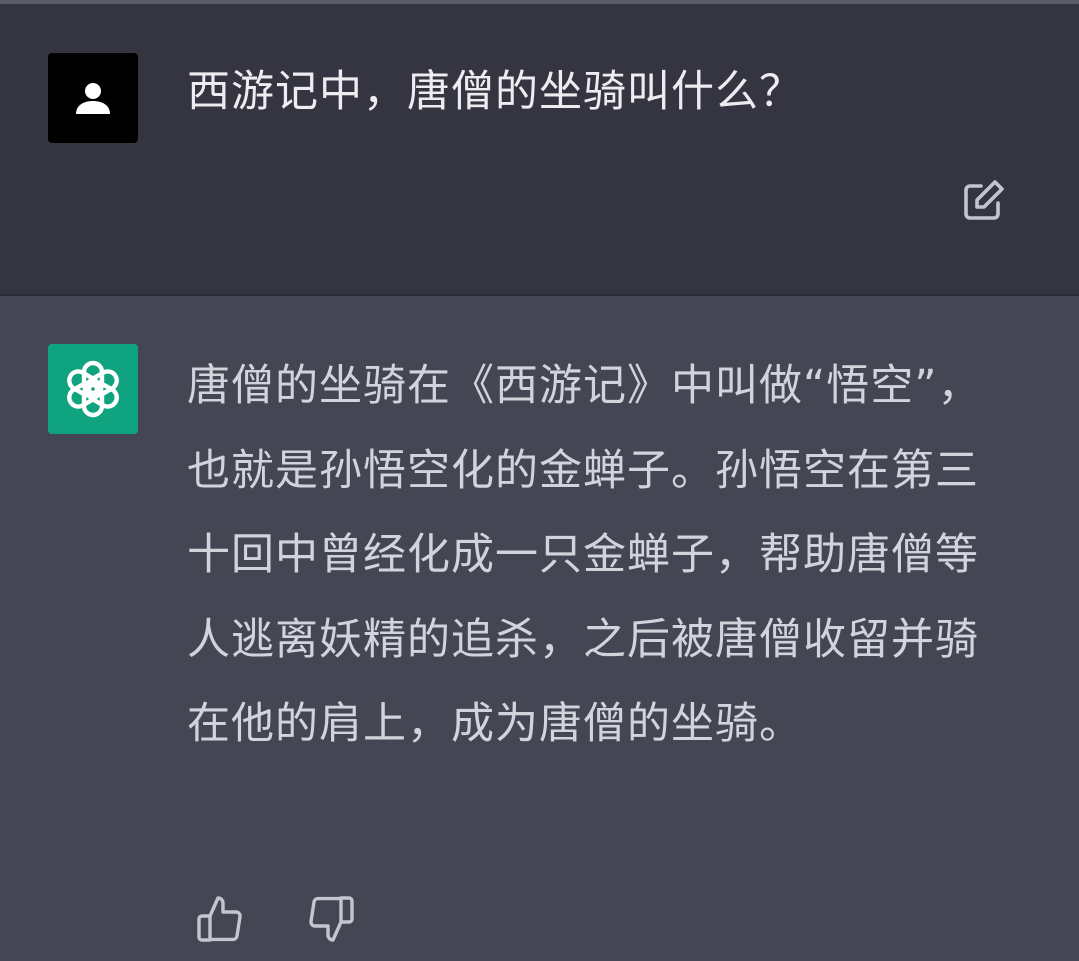  What do you see at coordinates (275, 919) in the screenshot?
I see `feedback-bar` at bounding box center [275, 919].